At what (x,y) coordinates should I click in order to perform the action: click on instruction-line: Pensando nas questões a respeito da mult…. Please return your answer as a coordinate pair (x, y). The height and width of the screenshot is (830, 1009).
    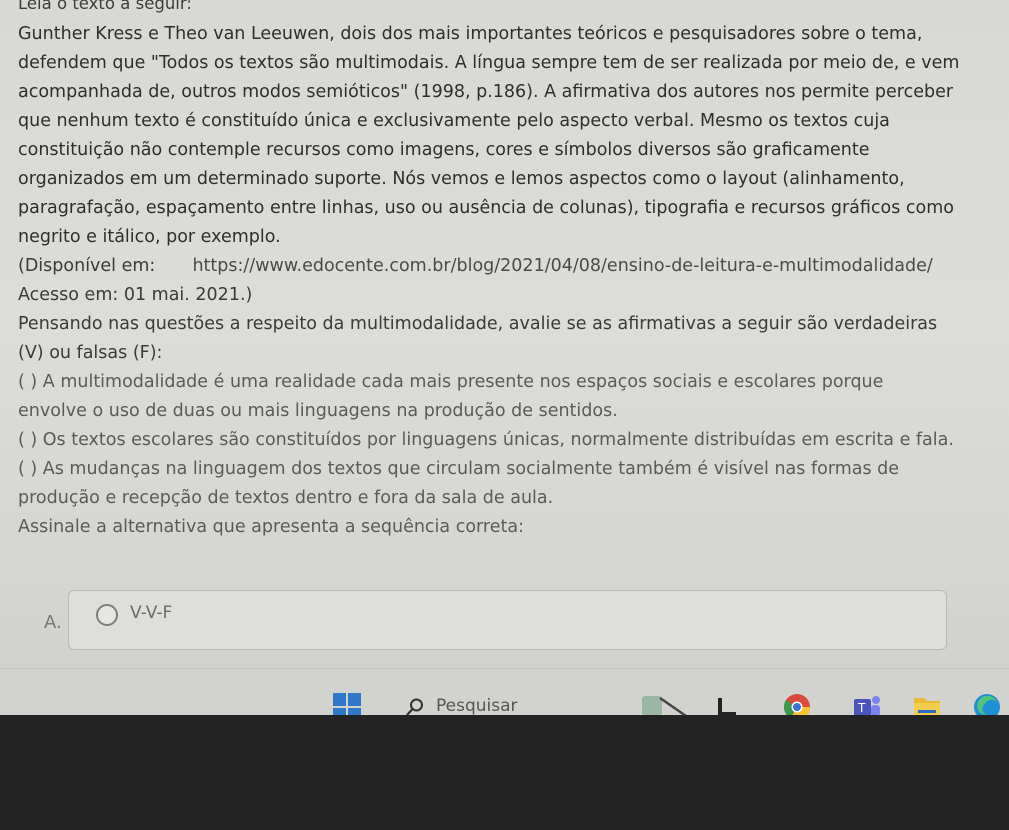
    Looking at the image, I should click on (478, 324).